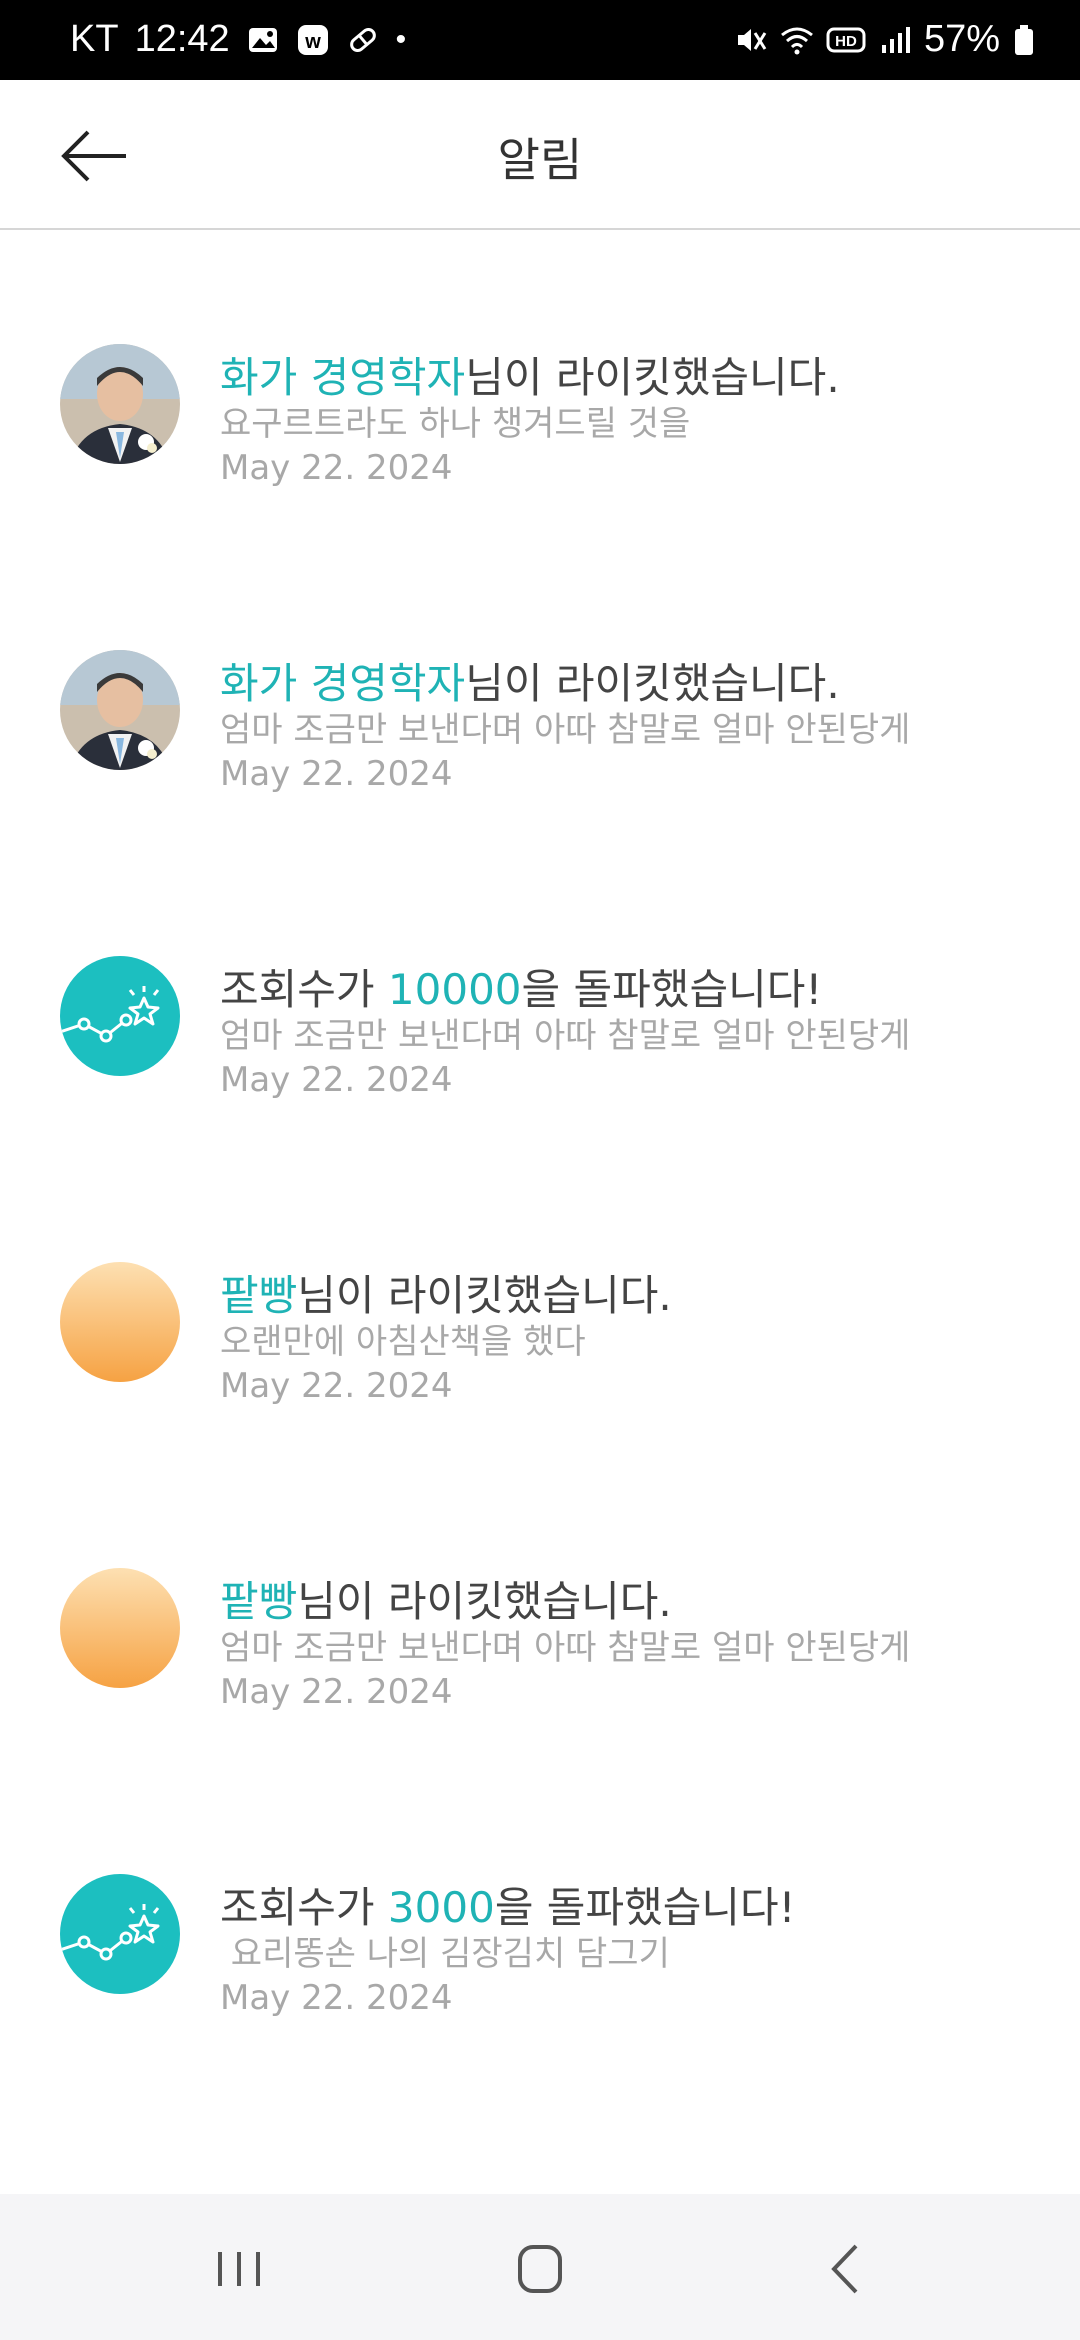 This screenshot has height=2340, width=1080. Describe the element at coordinates (454, 989) in the screenshot. I see `milestone-count: 10000` at that location.